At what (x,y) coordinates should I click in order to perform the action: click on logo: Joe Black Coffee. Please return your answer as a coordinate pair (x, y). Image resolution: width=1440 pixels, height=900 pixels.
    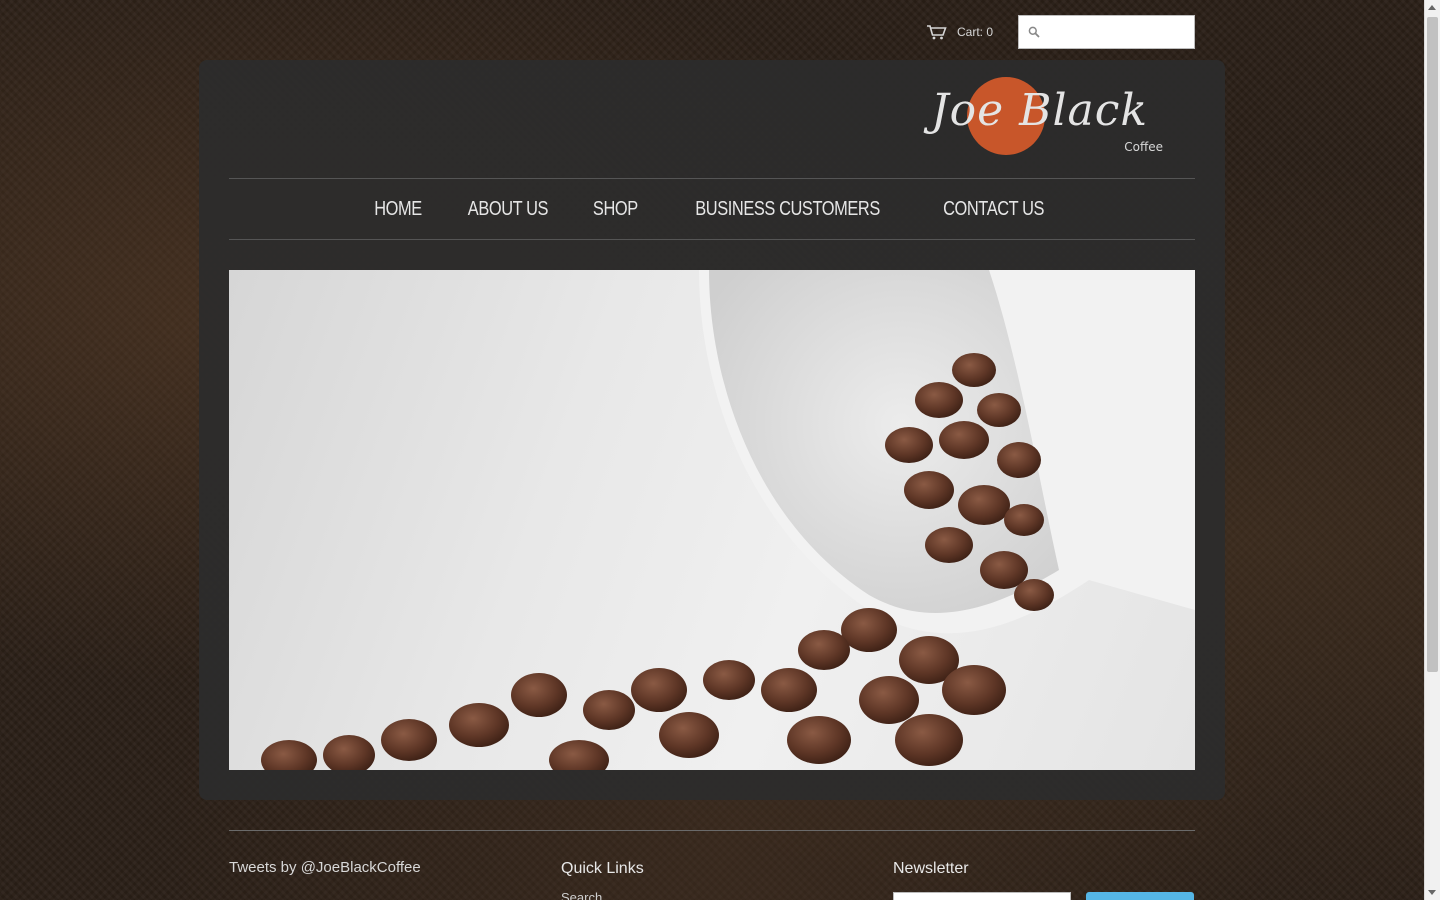
    Looking at the image, I should click on (1049, 118).